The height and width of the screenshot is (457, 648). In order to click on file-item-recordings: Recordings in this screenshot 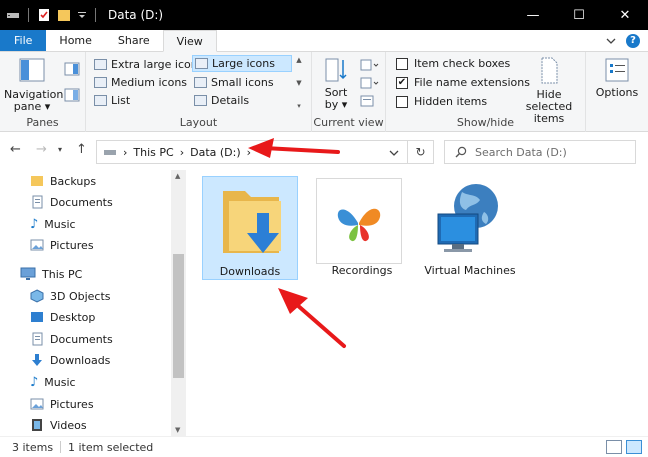, I will do `click(362, 228)`.